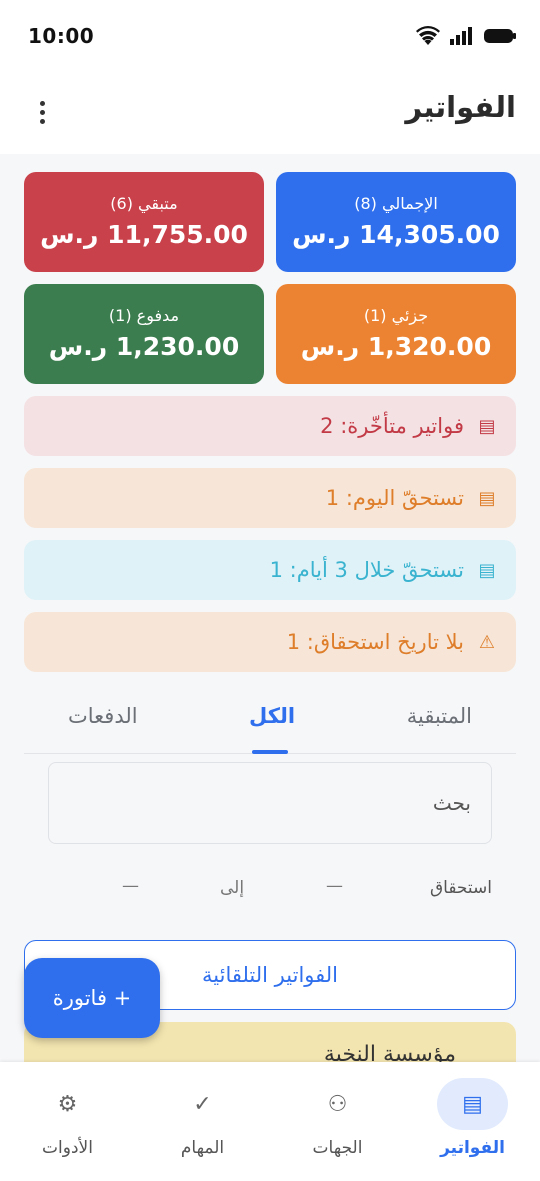 Image resolution: width=540 pixels, height=1181 pixels. What do you see at coordinates (270, 426) in the screenshot?
I see `alert-overdue: ▤ فواتير متأخّرة: 2` at bounding box center [270, 426].